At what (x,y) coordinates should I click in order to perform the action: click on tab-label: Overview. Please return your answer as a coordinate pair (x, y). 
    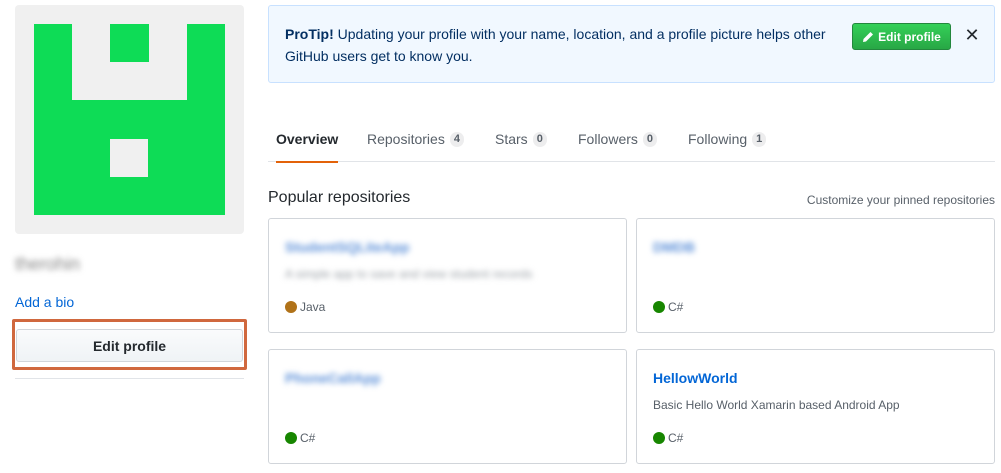
    Looking at the image, I should click on (307, 139).